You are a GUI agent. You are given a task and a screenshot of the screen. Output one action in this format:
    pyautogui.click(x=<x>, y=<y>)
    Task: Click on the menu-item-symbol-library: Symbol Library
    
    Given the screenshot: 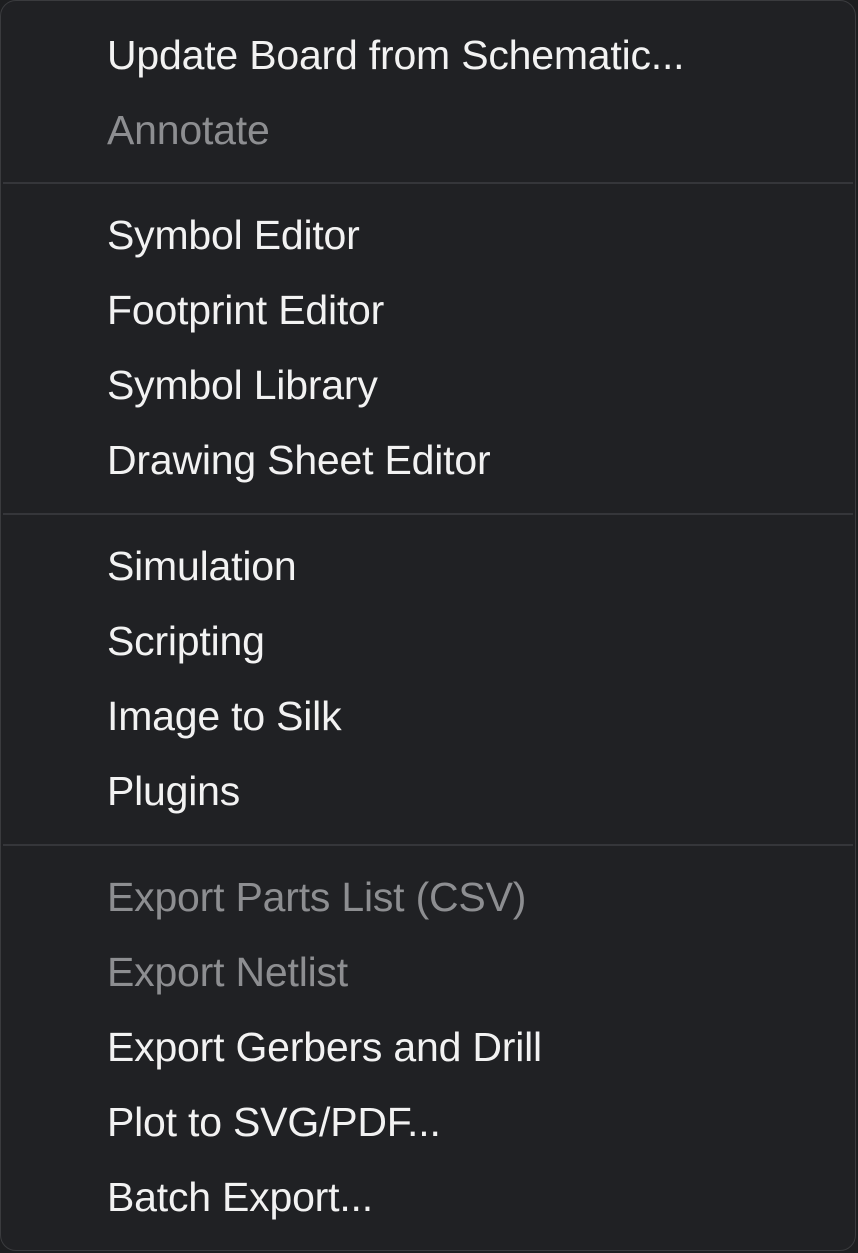 What is the action you would take?
    pyautogui.click(x=471, y=385)
    